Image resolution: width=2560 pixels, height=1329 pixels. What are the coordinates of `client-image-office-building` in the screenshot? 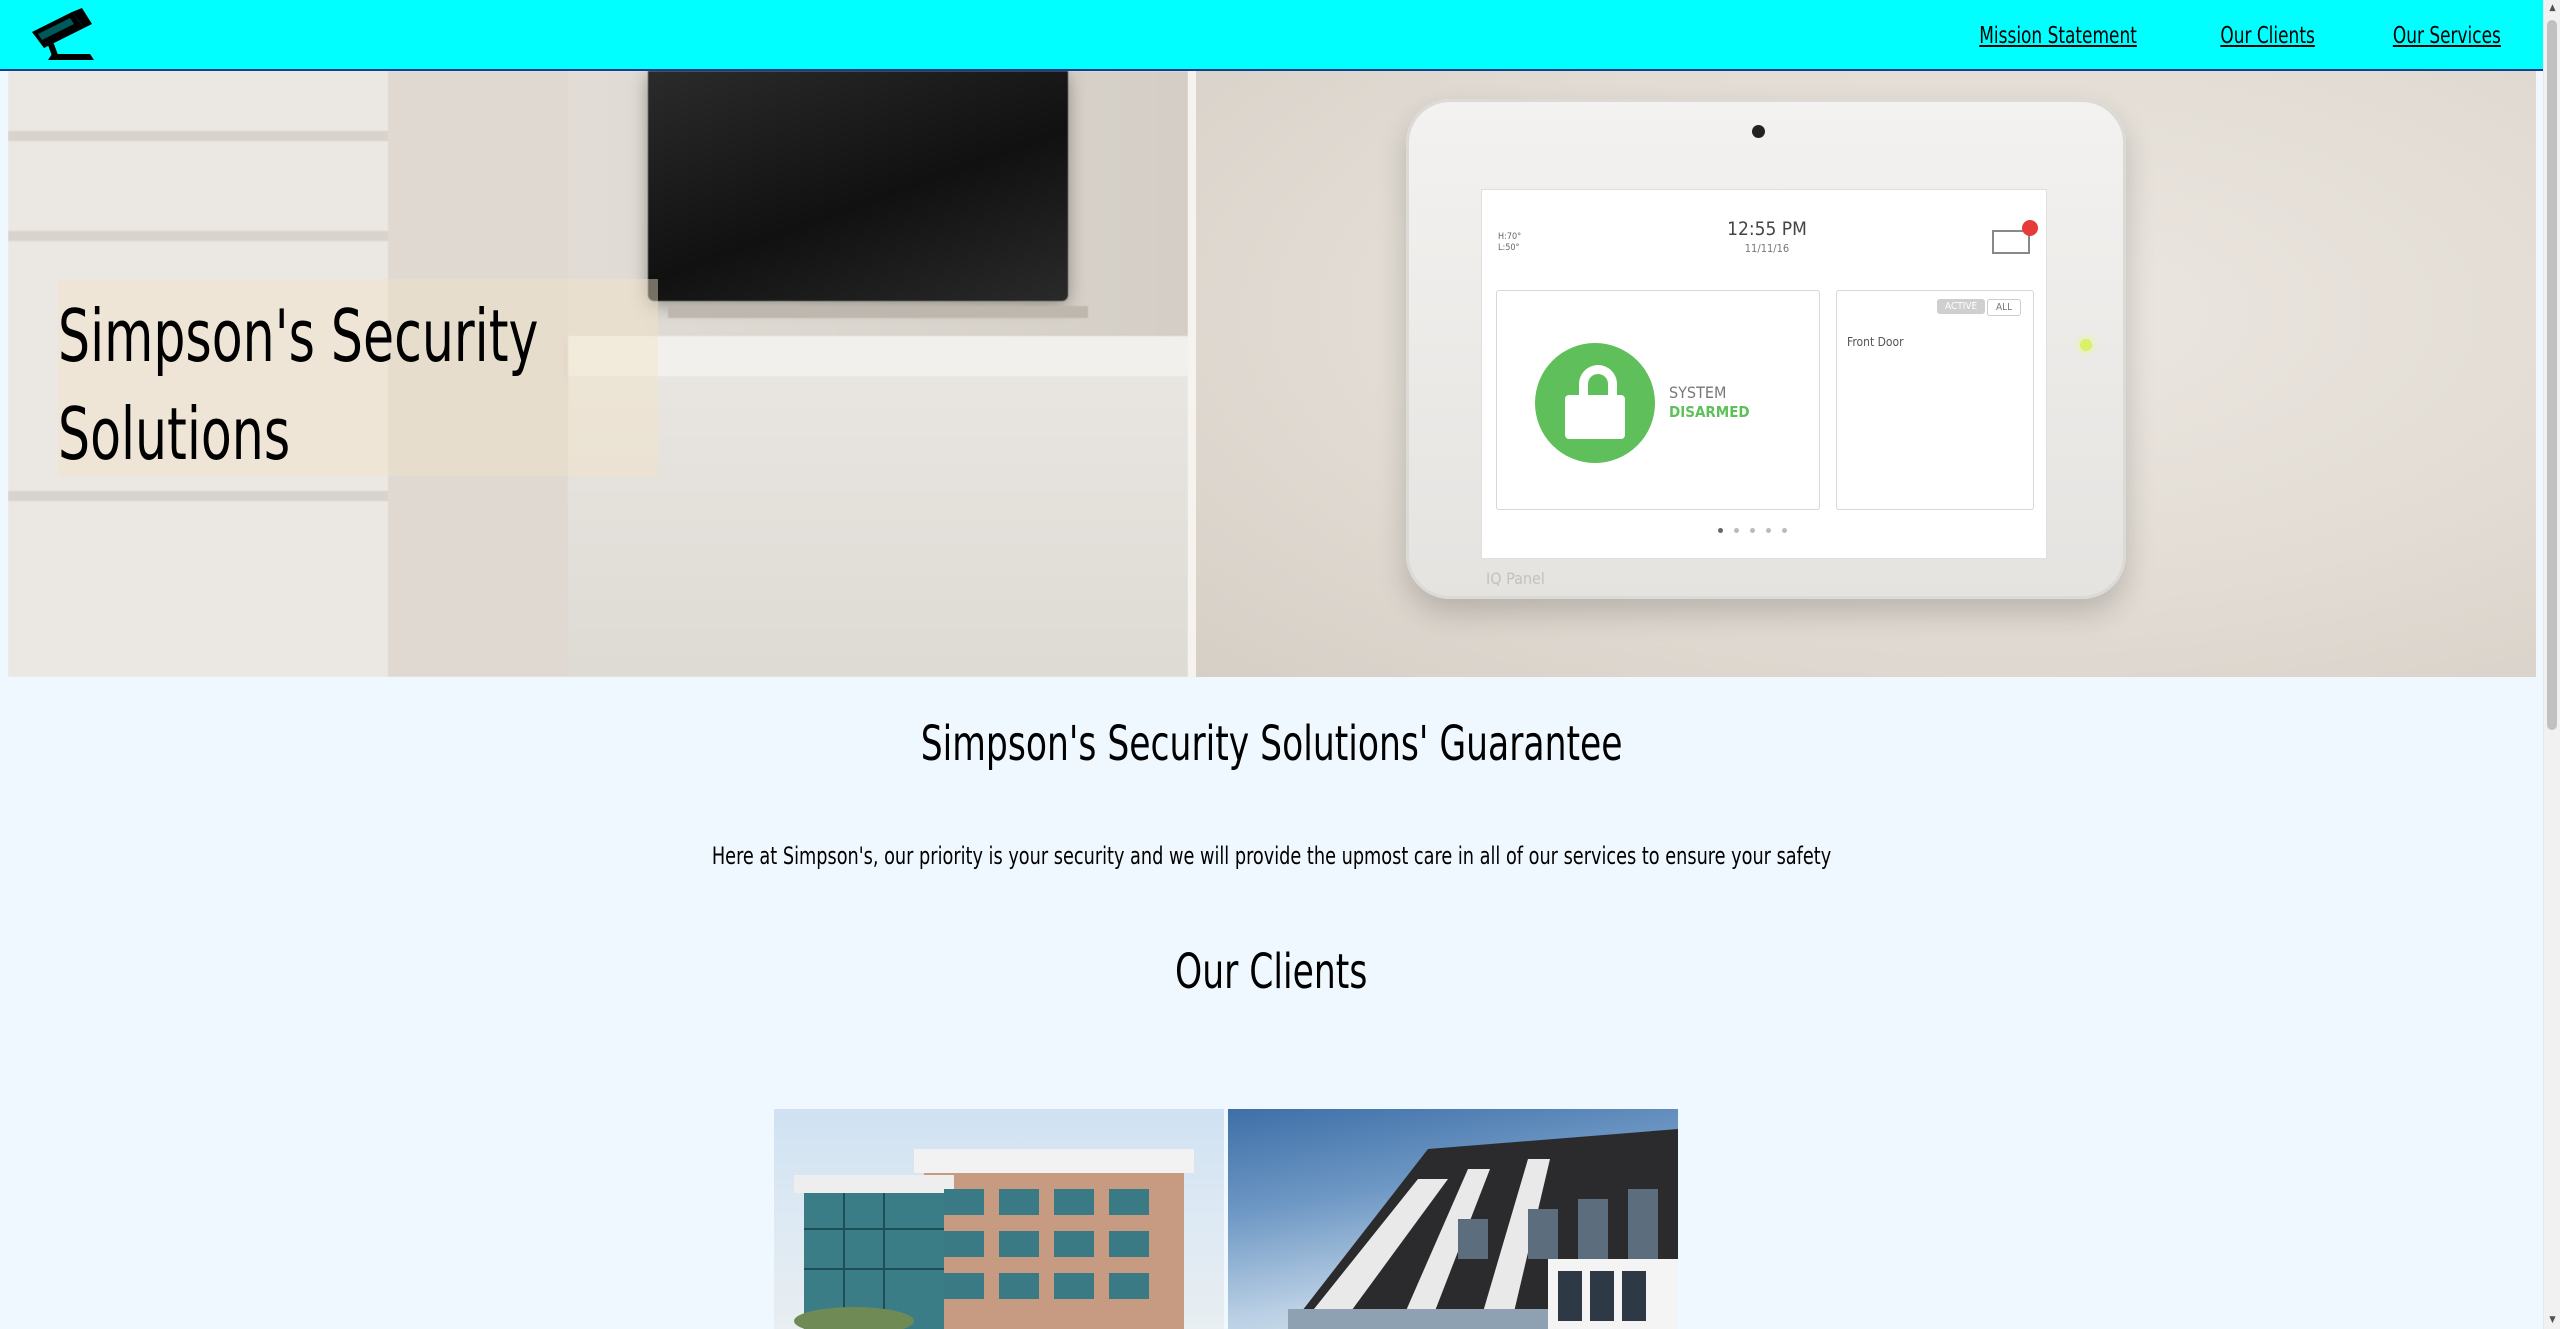 It's located at (999, 1219).